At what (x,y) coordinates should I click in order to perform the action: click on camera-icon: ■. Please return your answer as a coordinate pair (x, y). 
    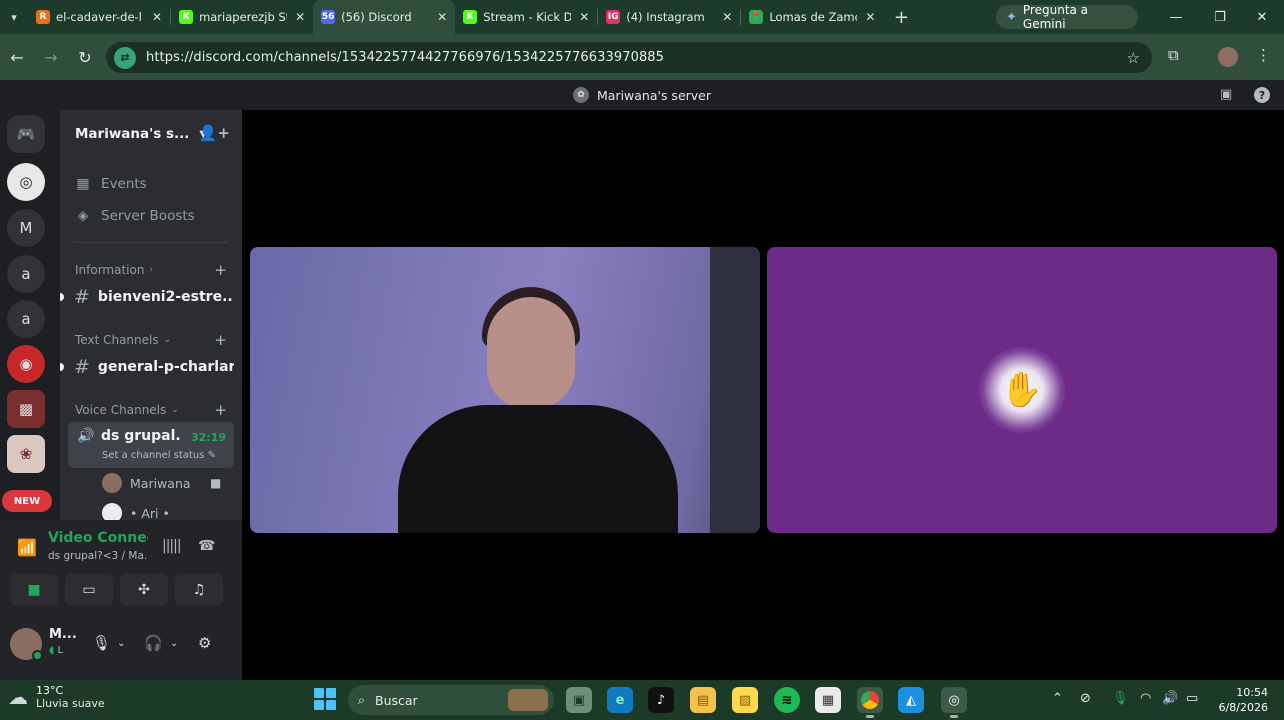
    Looking at the image, I should click on (216, 483).